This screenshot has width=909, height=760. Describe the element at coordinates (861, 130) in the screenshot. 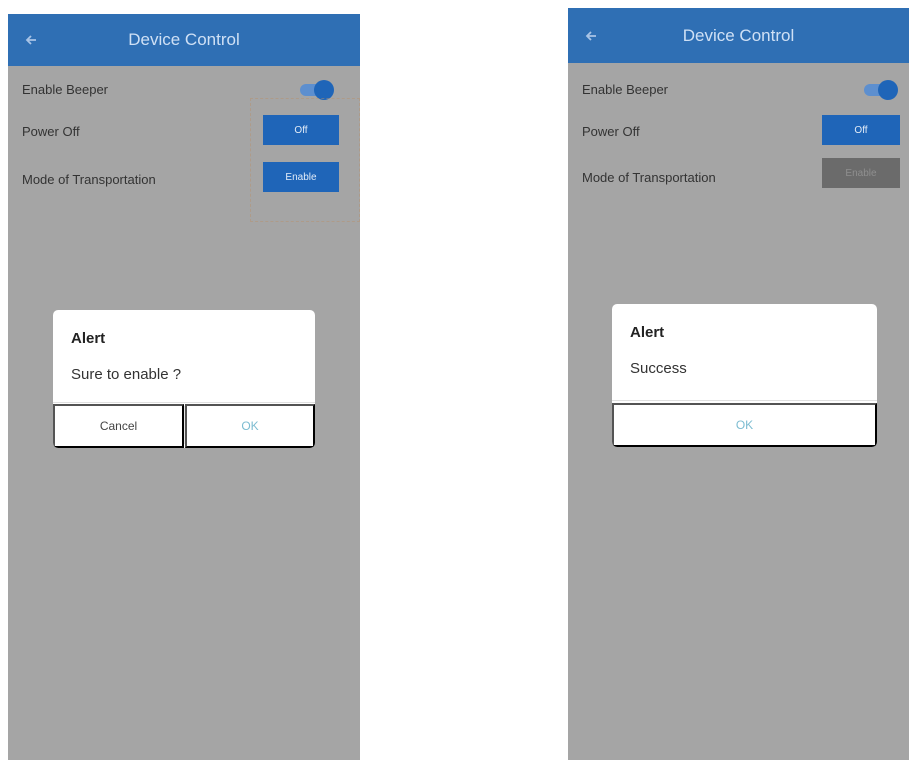

I see `power-off-button: Off` at that location.